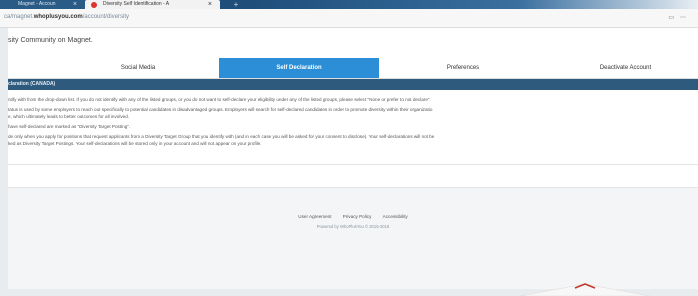 The width and height of the screenshot is (698, 296). Describe the element at coordinates (474, 4) in the screenshot. I see `tabbar-background` at that location.